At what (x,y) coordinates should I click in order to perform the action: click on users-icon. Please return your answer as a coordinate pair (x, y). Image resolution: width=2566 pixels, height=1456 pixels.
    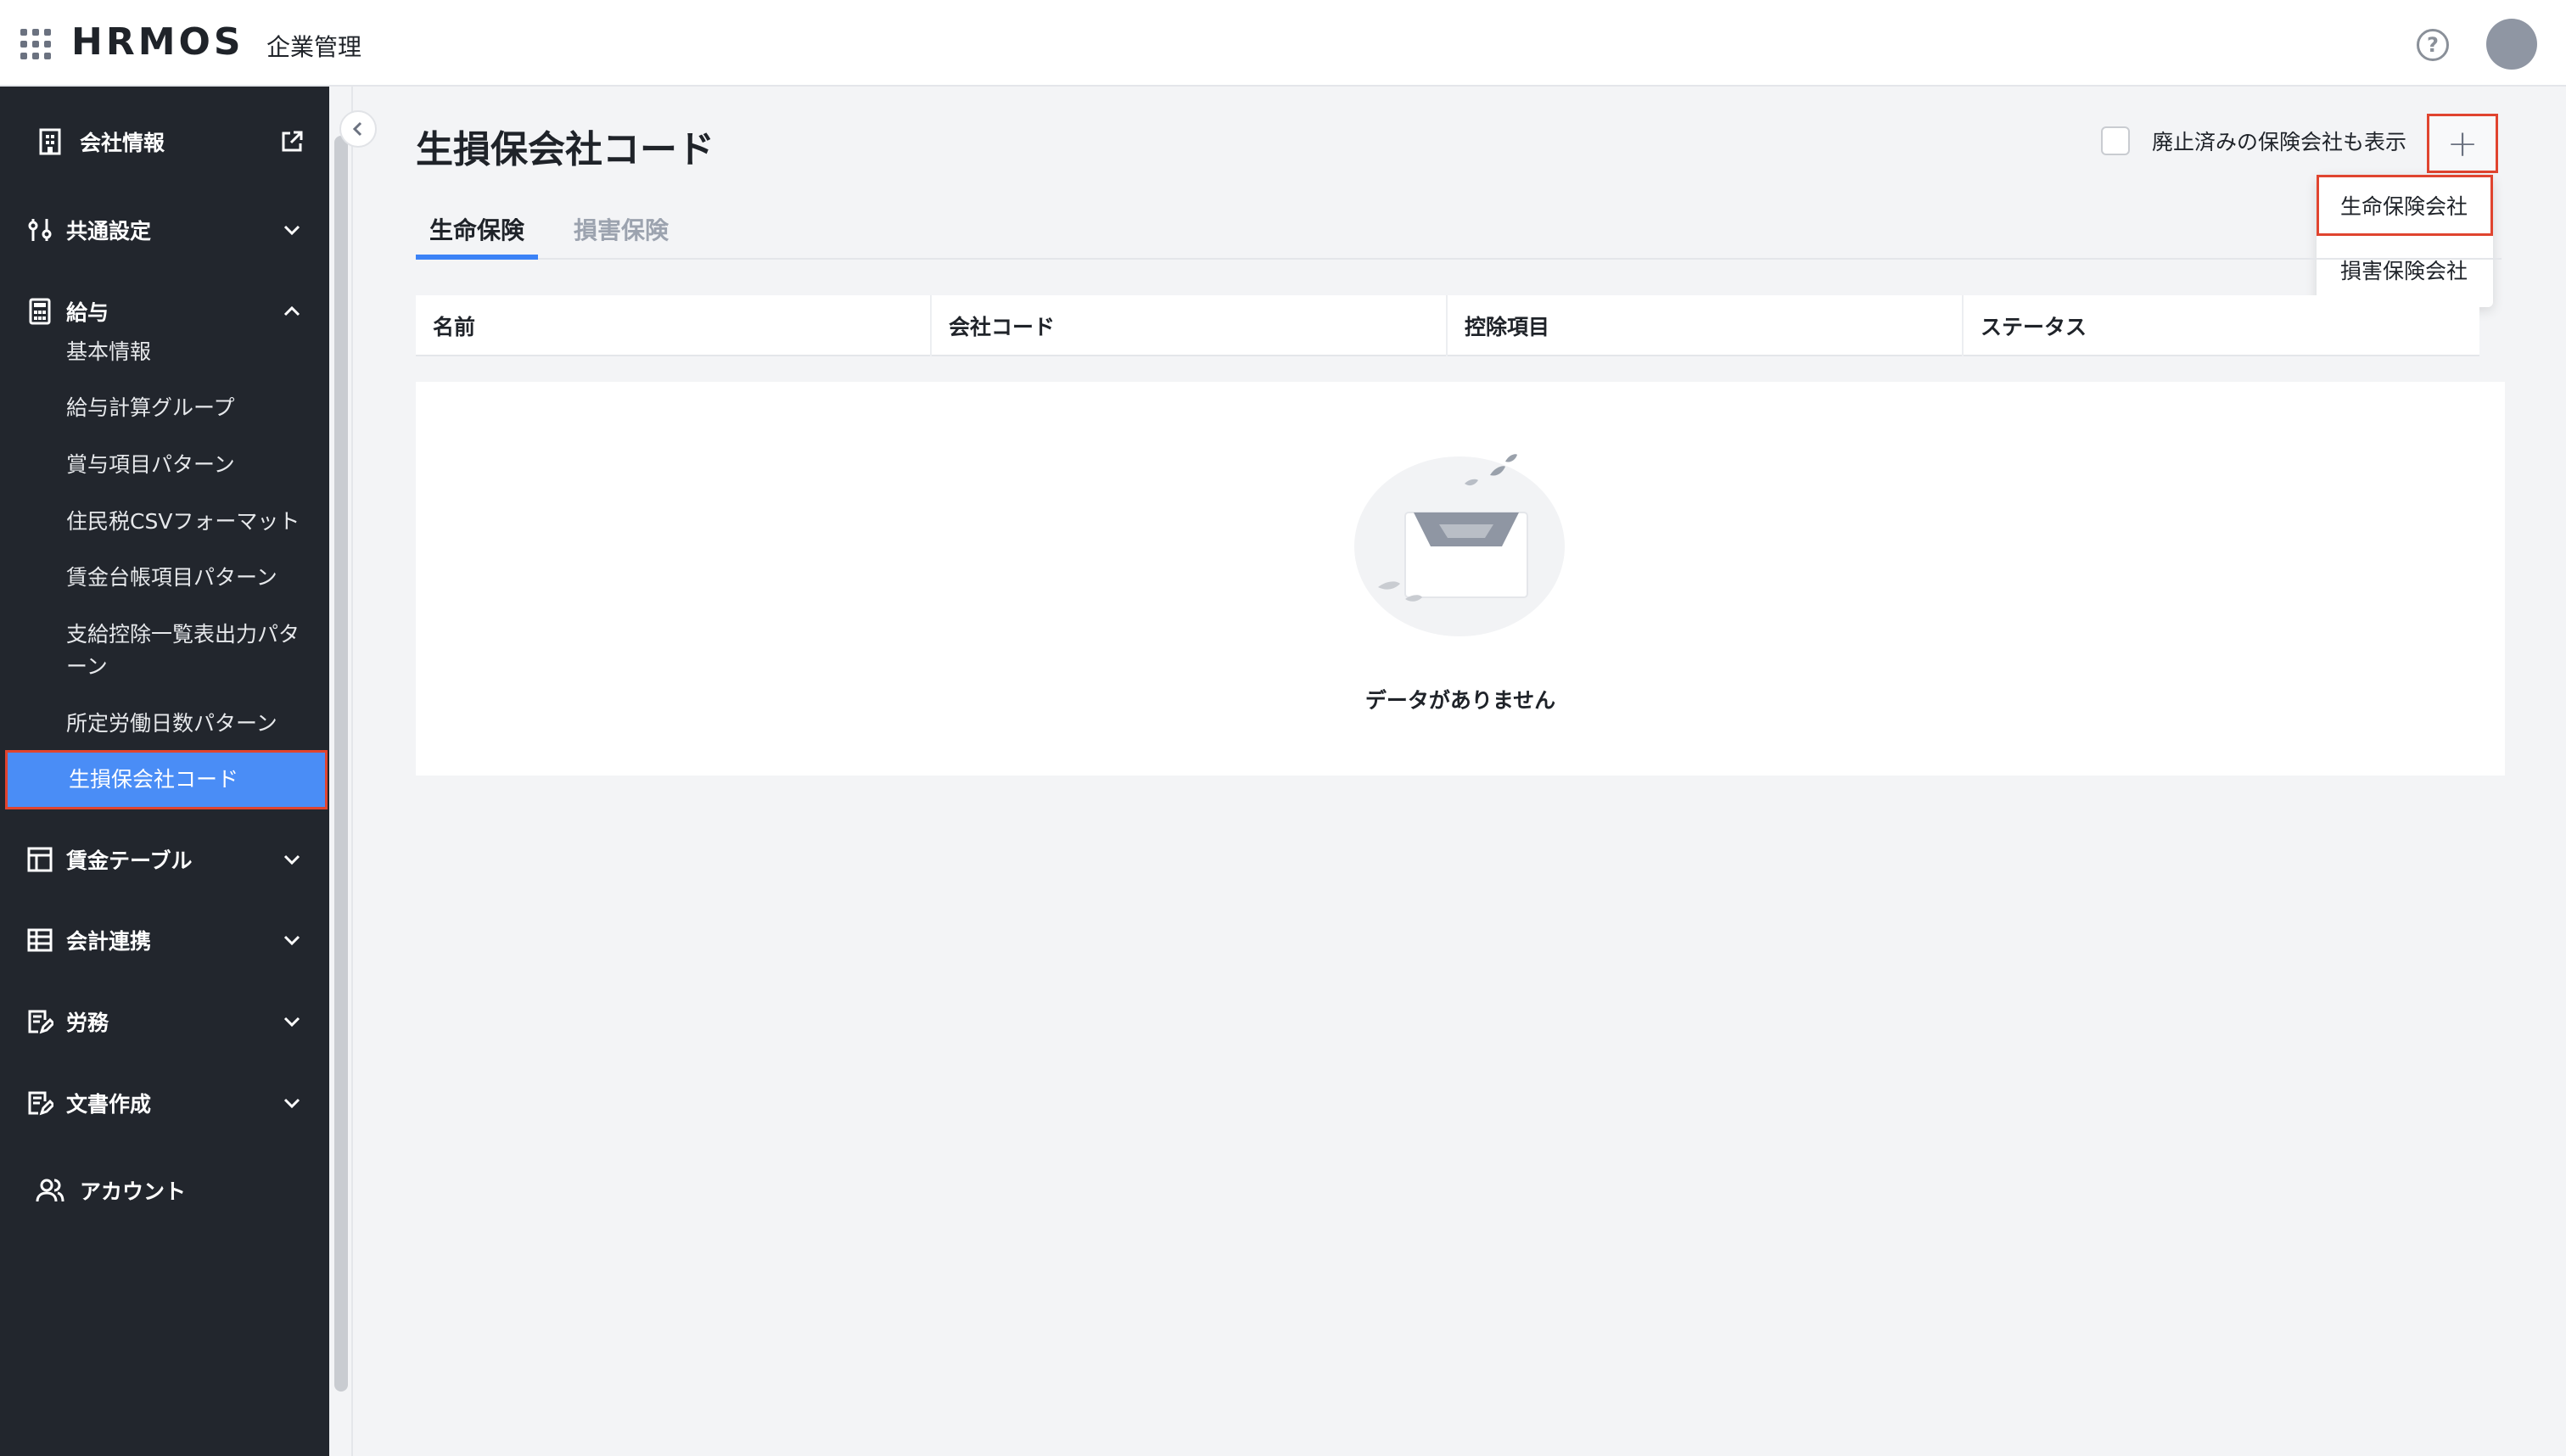
    Looking at the image, I should click on (50, 1190).